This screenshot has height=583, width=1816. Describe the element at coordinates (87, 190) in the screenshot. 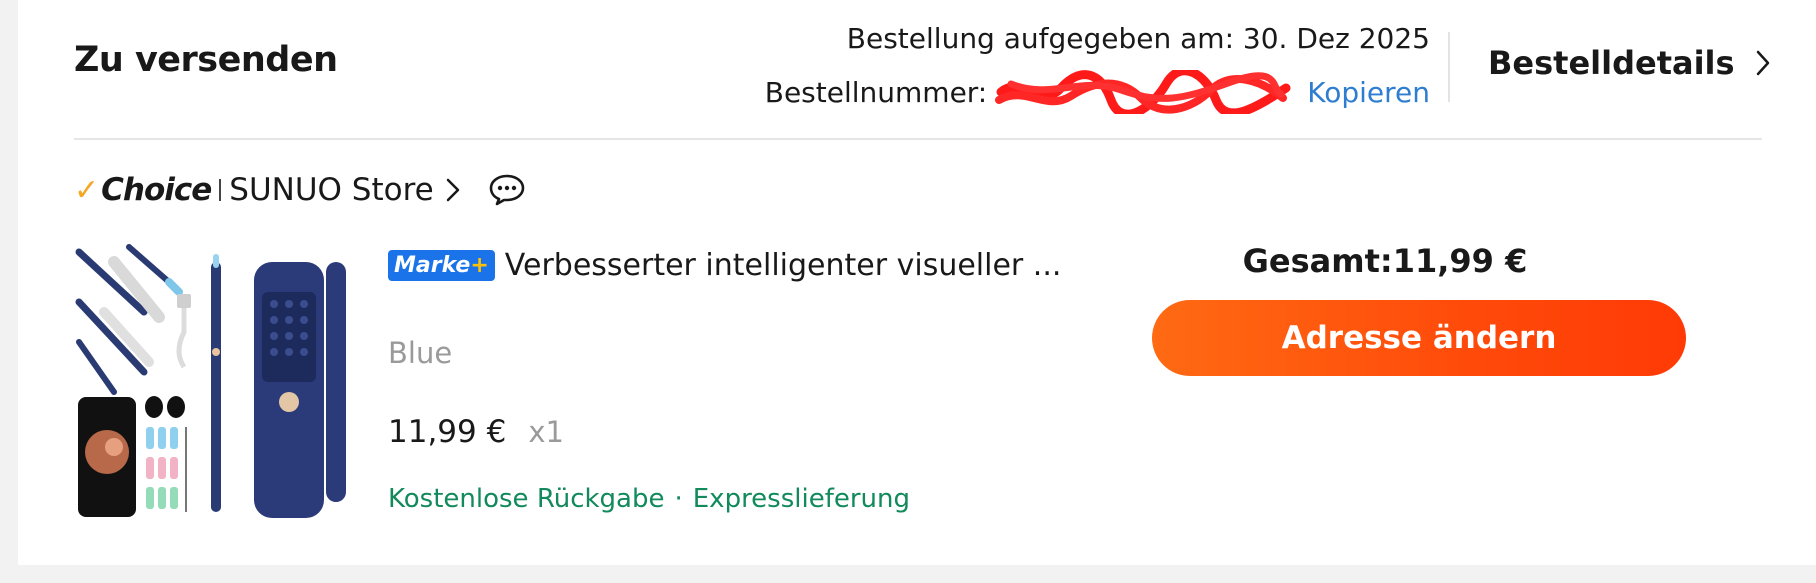

I see `checkmark-icon: ✓` at that location.